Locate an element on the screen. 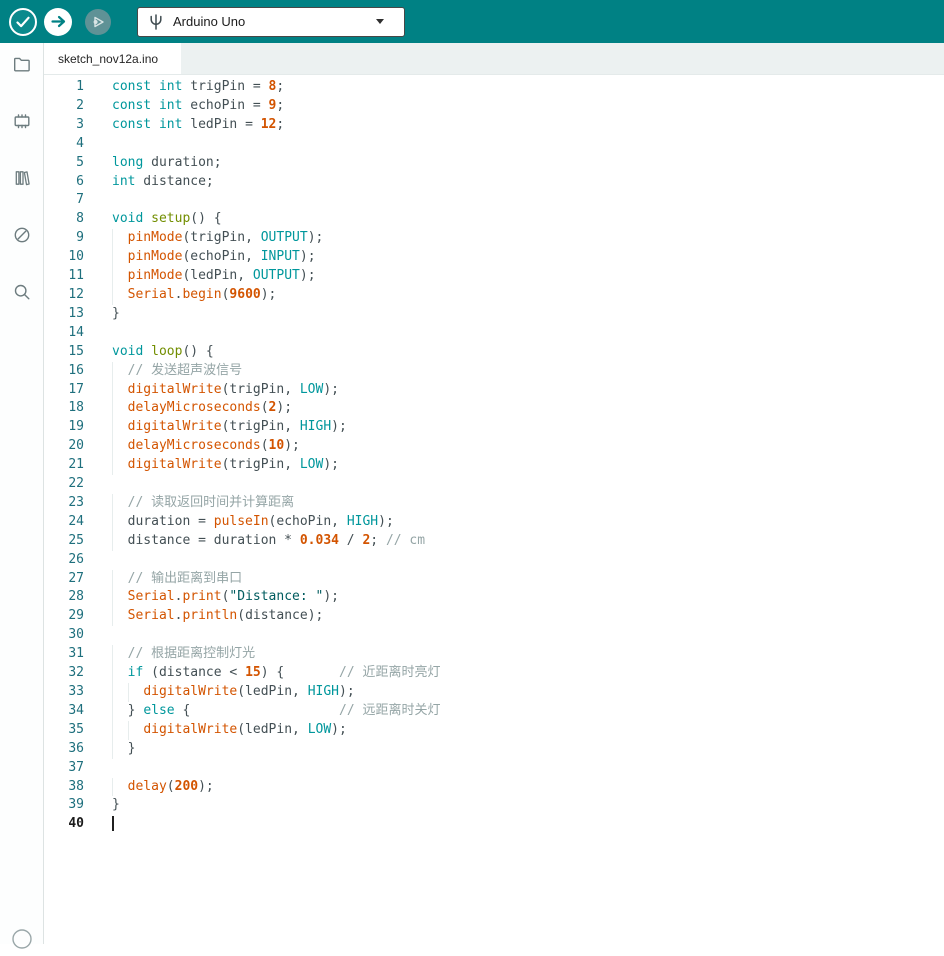 The height and width of the screenshot is (956, 944). line-number: 20 is located at coordinates (76, 446).